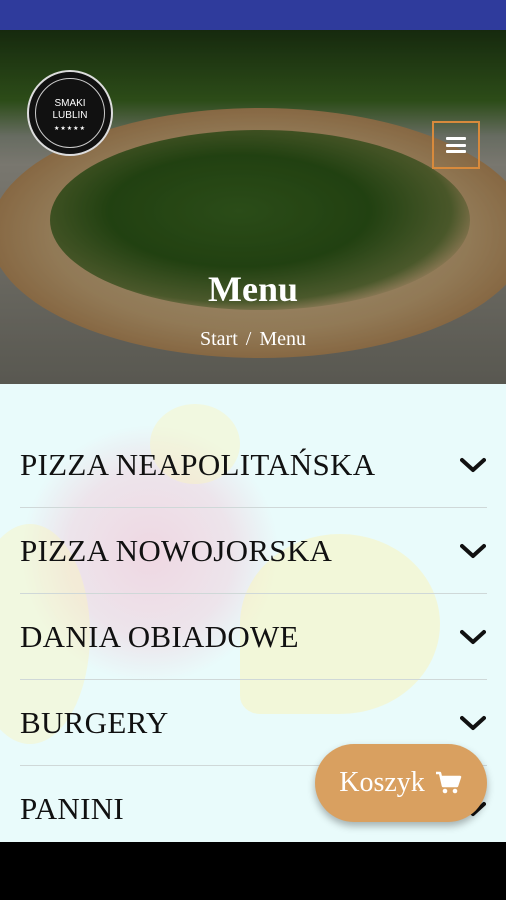 This screenshot has height=900, width=506. I want to click on menu-category-label: PANINI, so click(72, 808).